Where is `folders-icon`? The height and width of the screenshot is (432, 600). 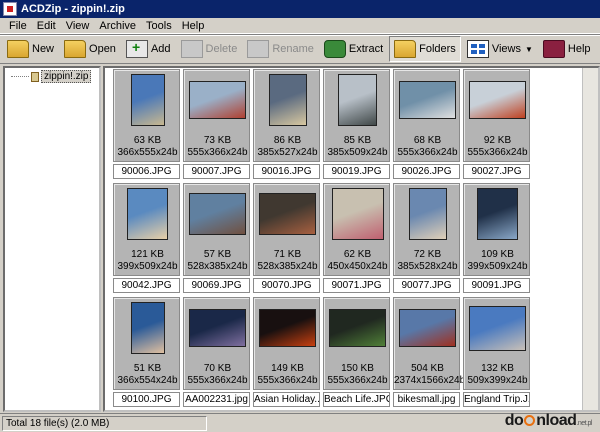 folders-icon is located at coordinates (405, 49).